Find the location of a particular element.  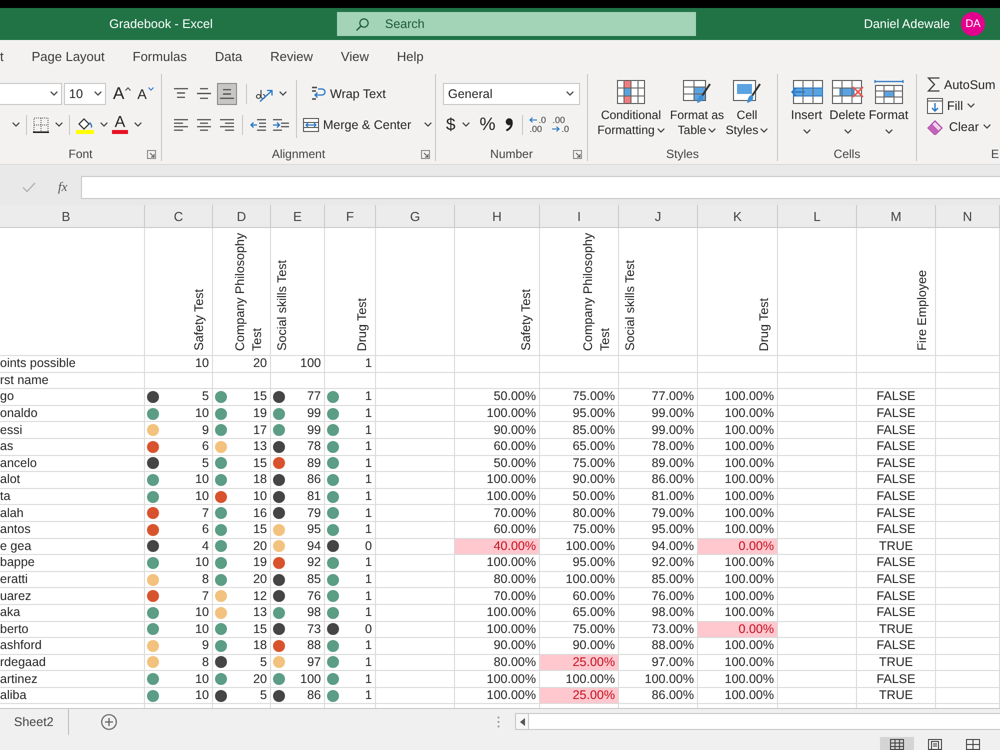

menu-tab: Page Layout is located at coordinates (68, 56).